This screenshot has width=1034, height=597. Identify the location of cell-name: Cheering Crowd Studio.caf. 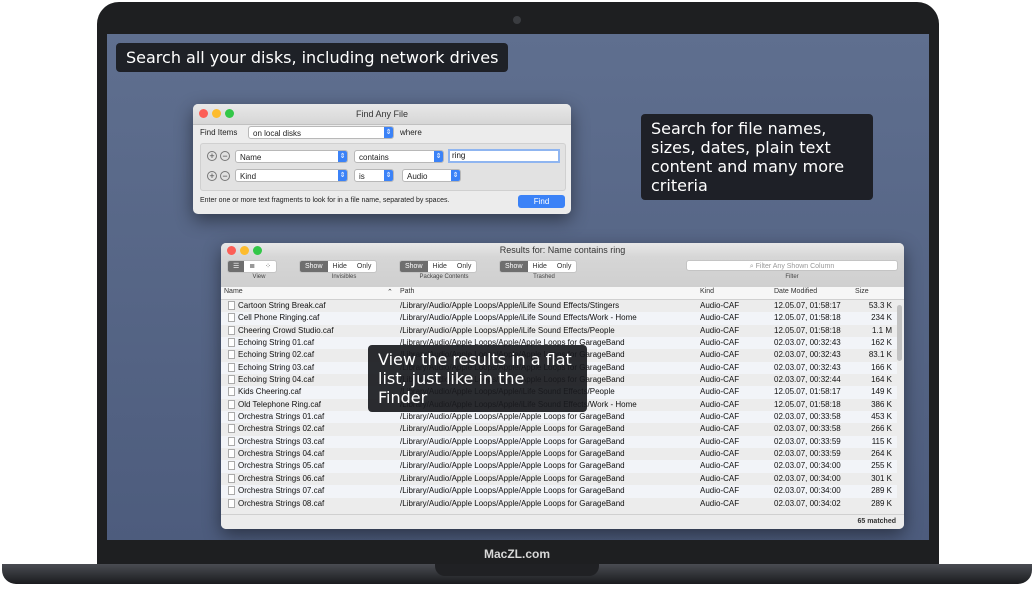
(286, 330).